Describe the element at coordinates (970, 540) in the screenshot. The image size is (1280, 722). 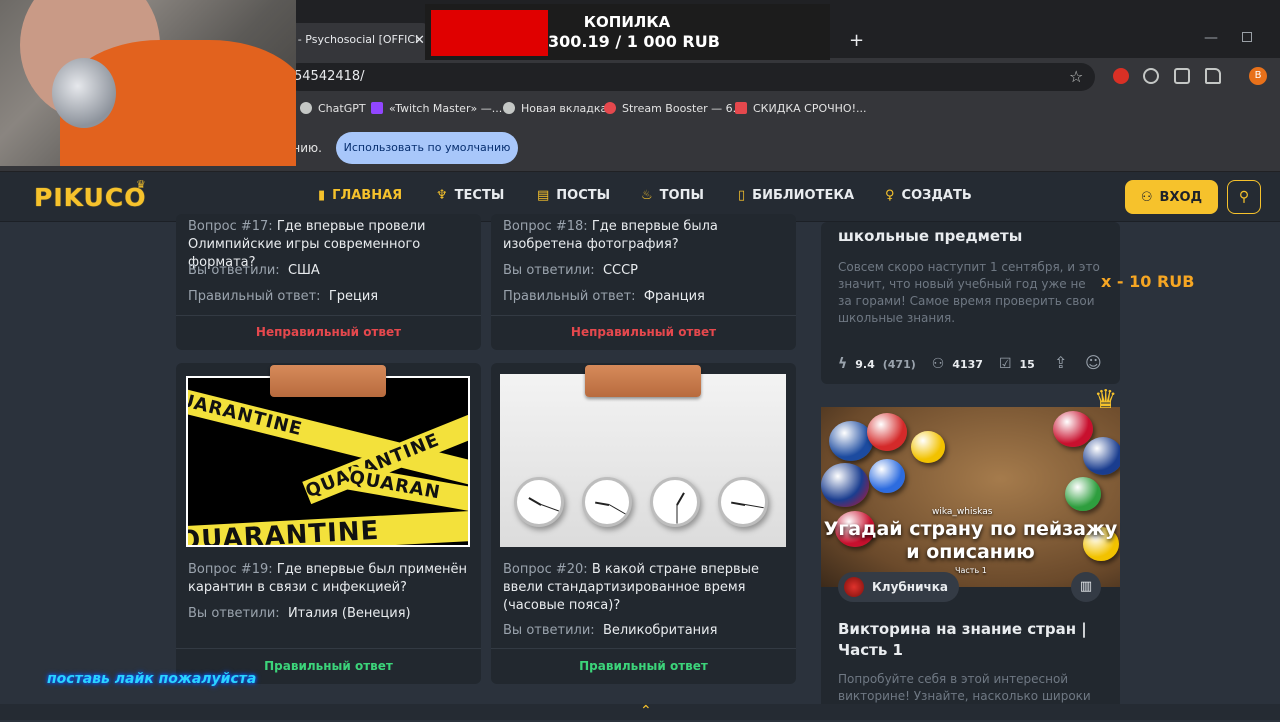
I see `cover-title: Угадай страну по пейзажу и описанию` at that location.